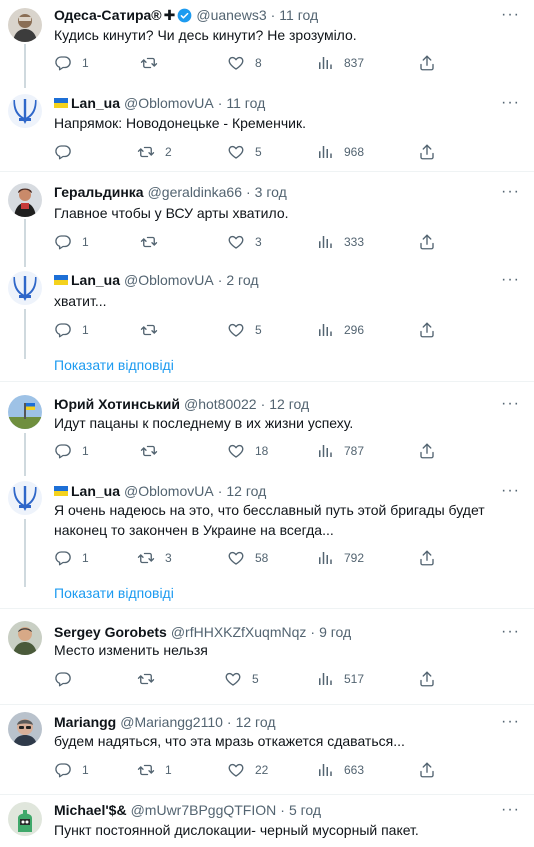 The width and height of the screenshot is (534, 847). I want to click on user-handle: @mUwr7BPggQTFION, so click(204, 810).